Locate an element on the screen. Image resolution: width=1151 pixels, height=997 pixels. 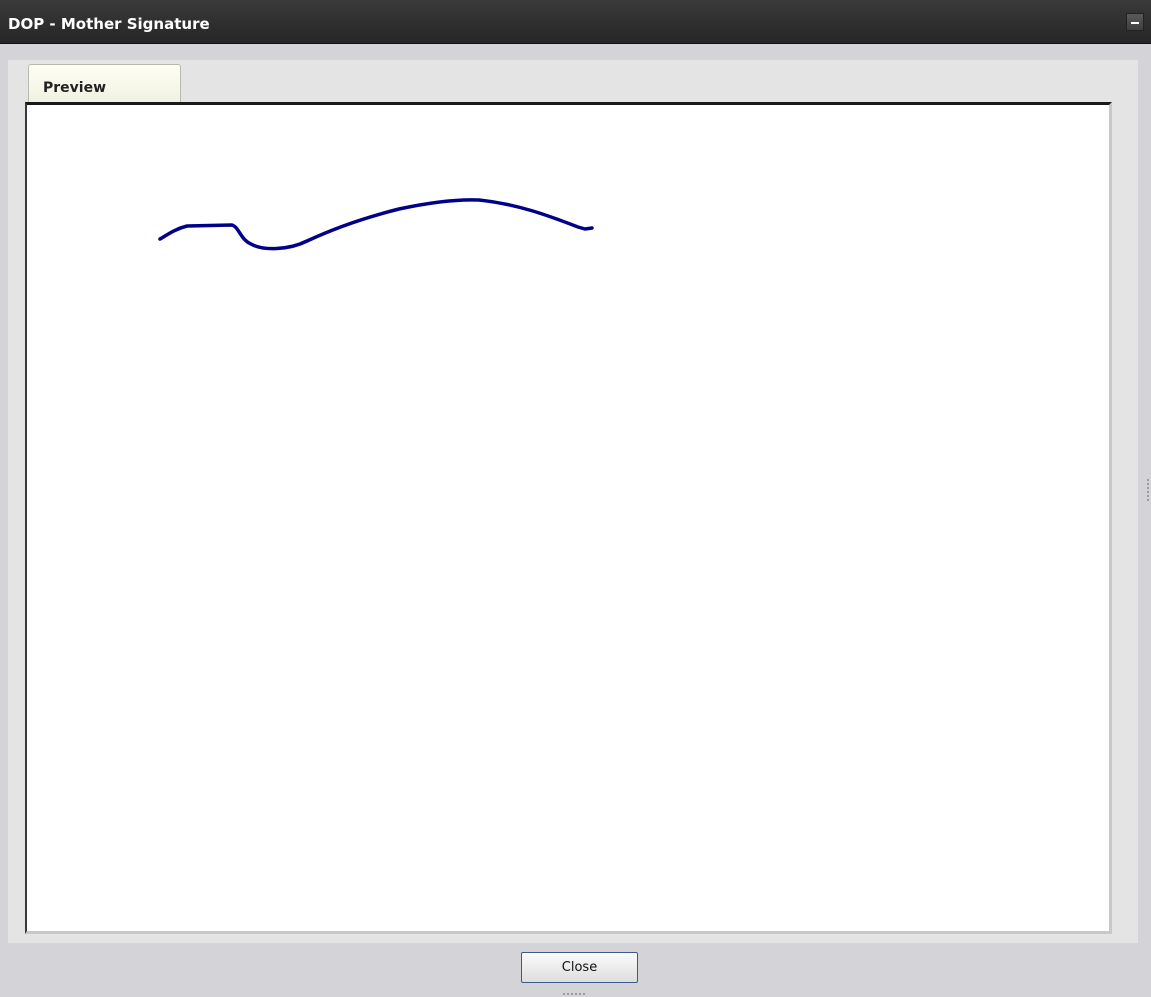
minimize-icon is located at coordinates (1135, 23).